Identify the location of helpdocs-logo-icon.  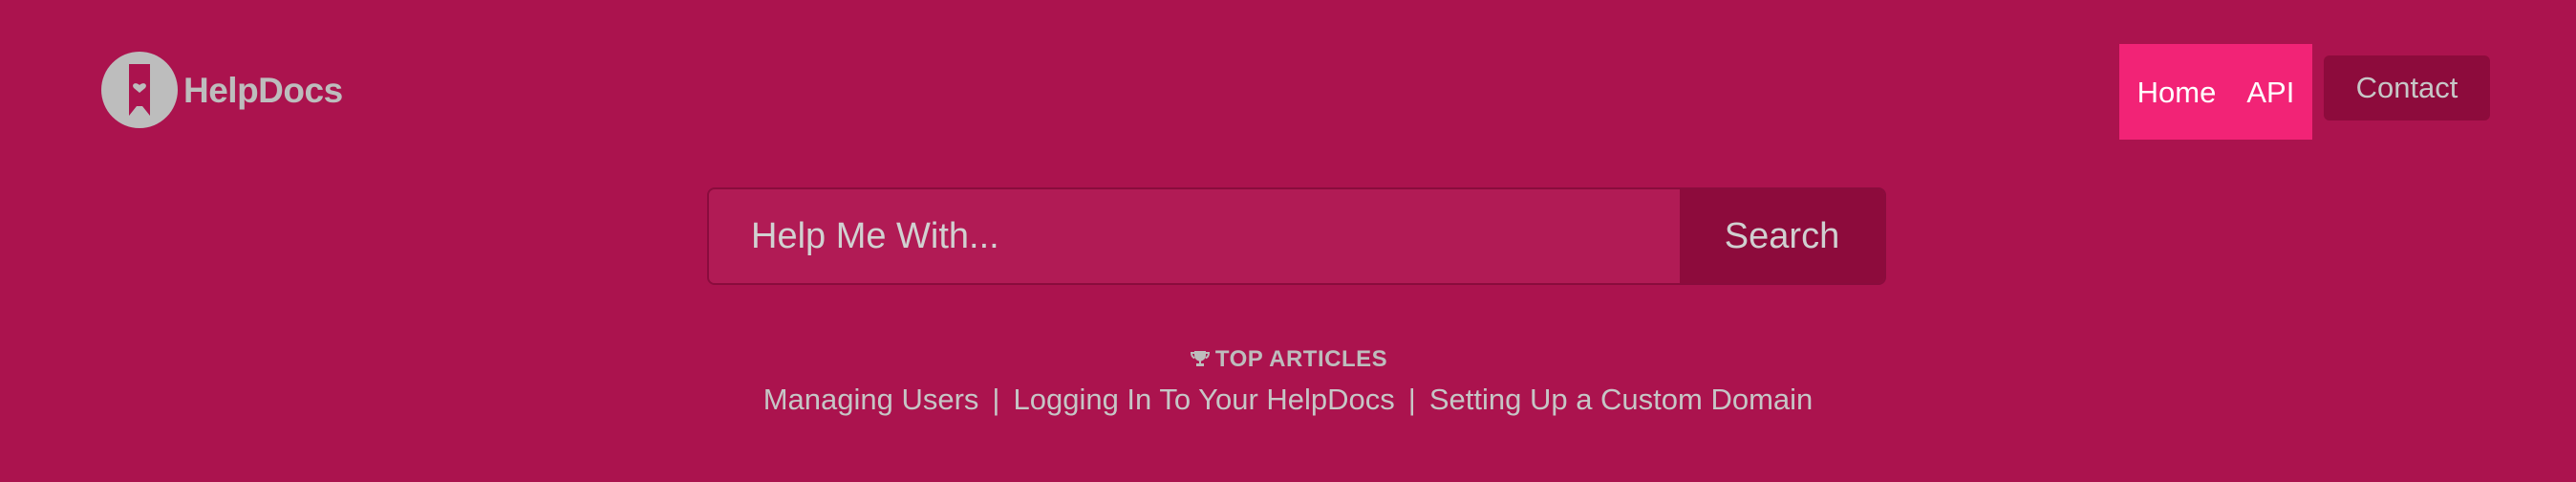
(139, 90).